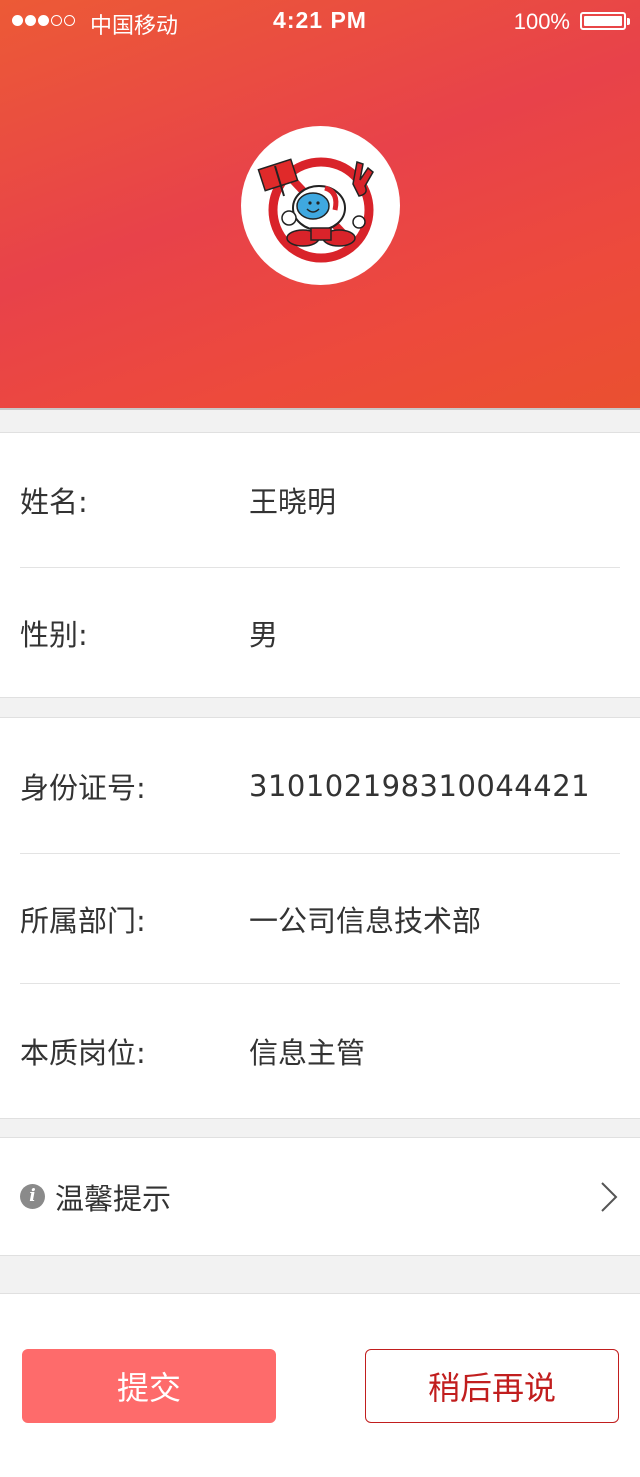  Describe the element at coordinates (32, 1196) in the screenshot. I see `info-icon: i` at that location.